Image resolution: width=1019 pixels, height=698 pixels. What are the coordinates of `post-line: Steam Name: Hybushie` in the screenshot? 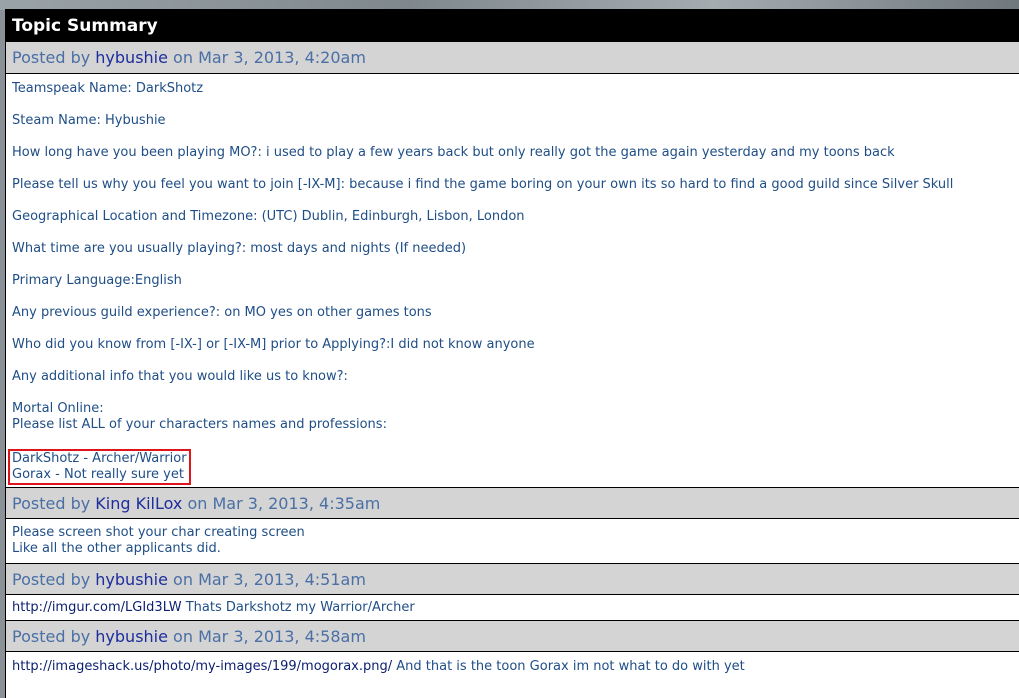 It's located at (89, 120).